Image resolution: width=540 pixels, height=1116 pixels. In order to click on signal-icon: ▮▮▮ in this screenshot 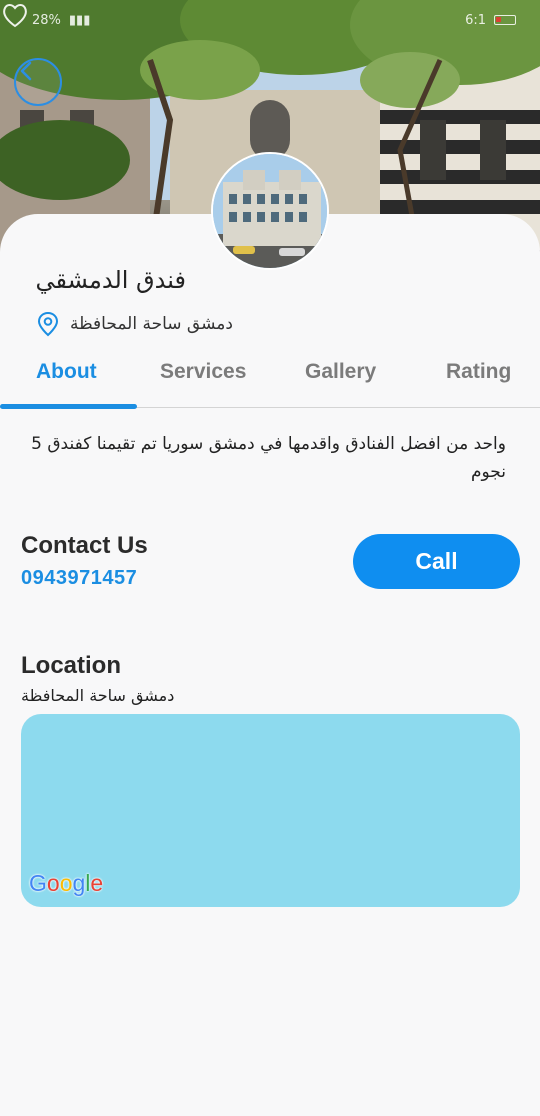, I will do `click(79, 20)`.